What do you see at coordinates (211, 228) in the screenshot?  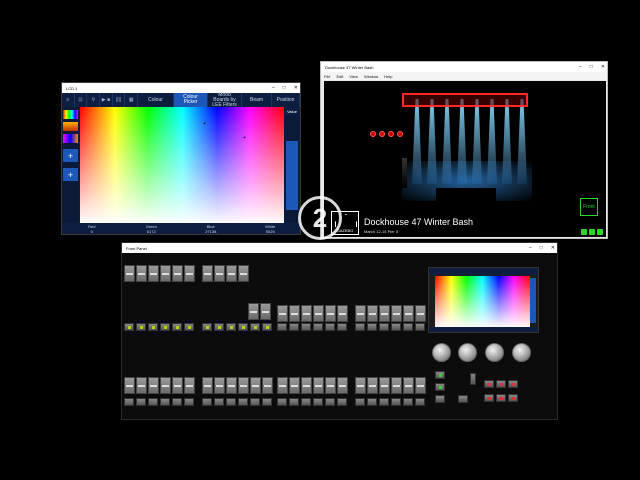 I see `readout-blue: Blue 27138` at bounding box center [211, 228].